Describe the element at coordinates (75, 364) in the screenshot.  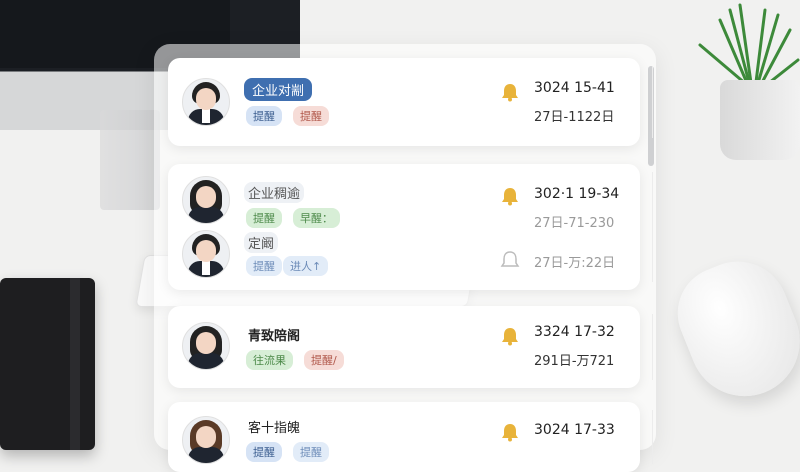
I see `notebook-band` at that location.